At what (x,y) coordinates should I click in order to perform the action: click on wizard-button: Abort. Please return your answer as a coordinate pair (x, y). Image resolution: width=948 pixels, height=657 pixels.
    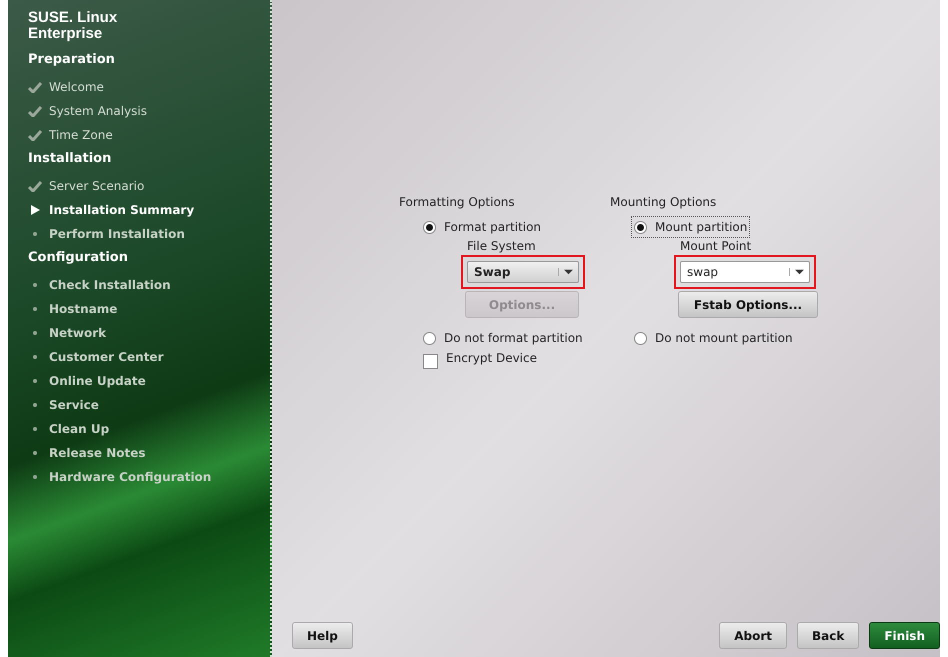
    Looking at the image, I should click on (753, 635).